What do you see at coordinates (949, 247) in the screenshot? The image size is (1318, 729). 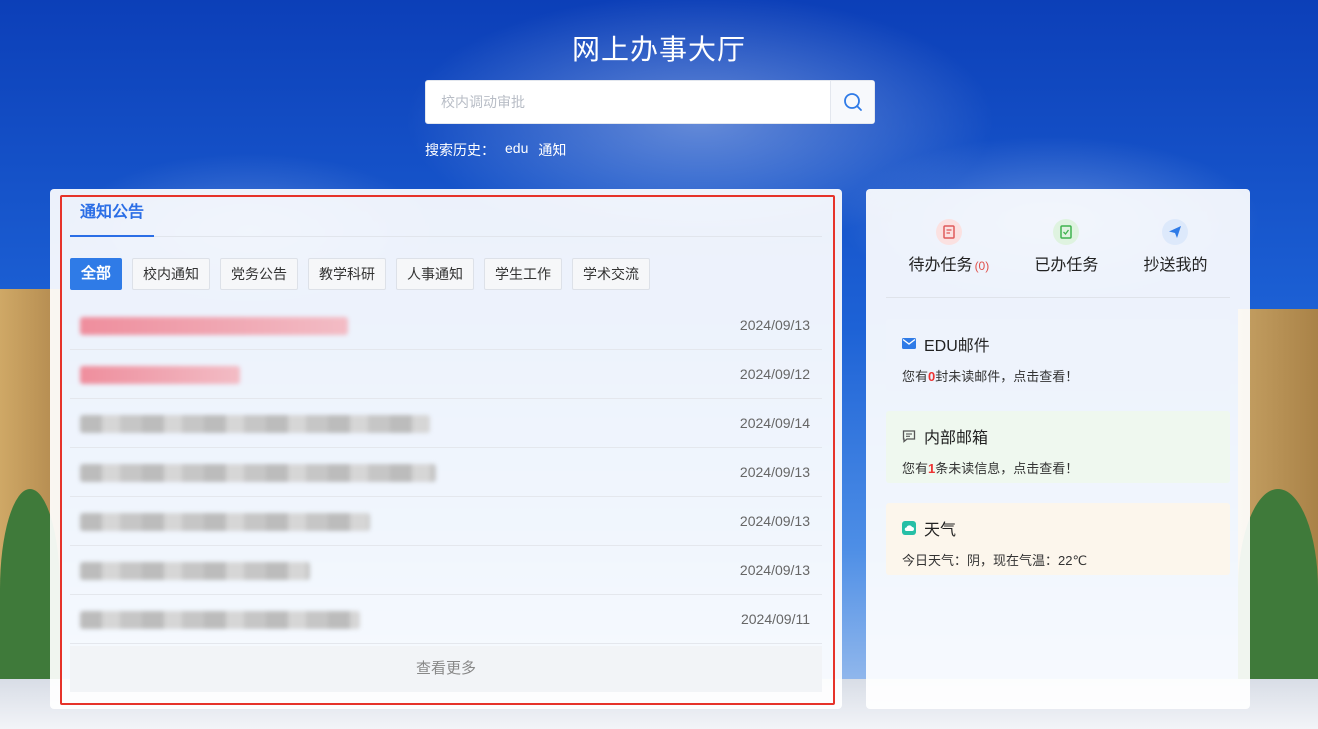 I see `todo-task-button: 待办任务 (0)` at bounding box center [949, 247].